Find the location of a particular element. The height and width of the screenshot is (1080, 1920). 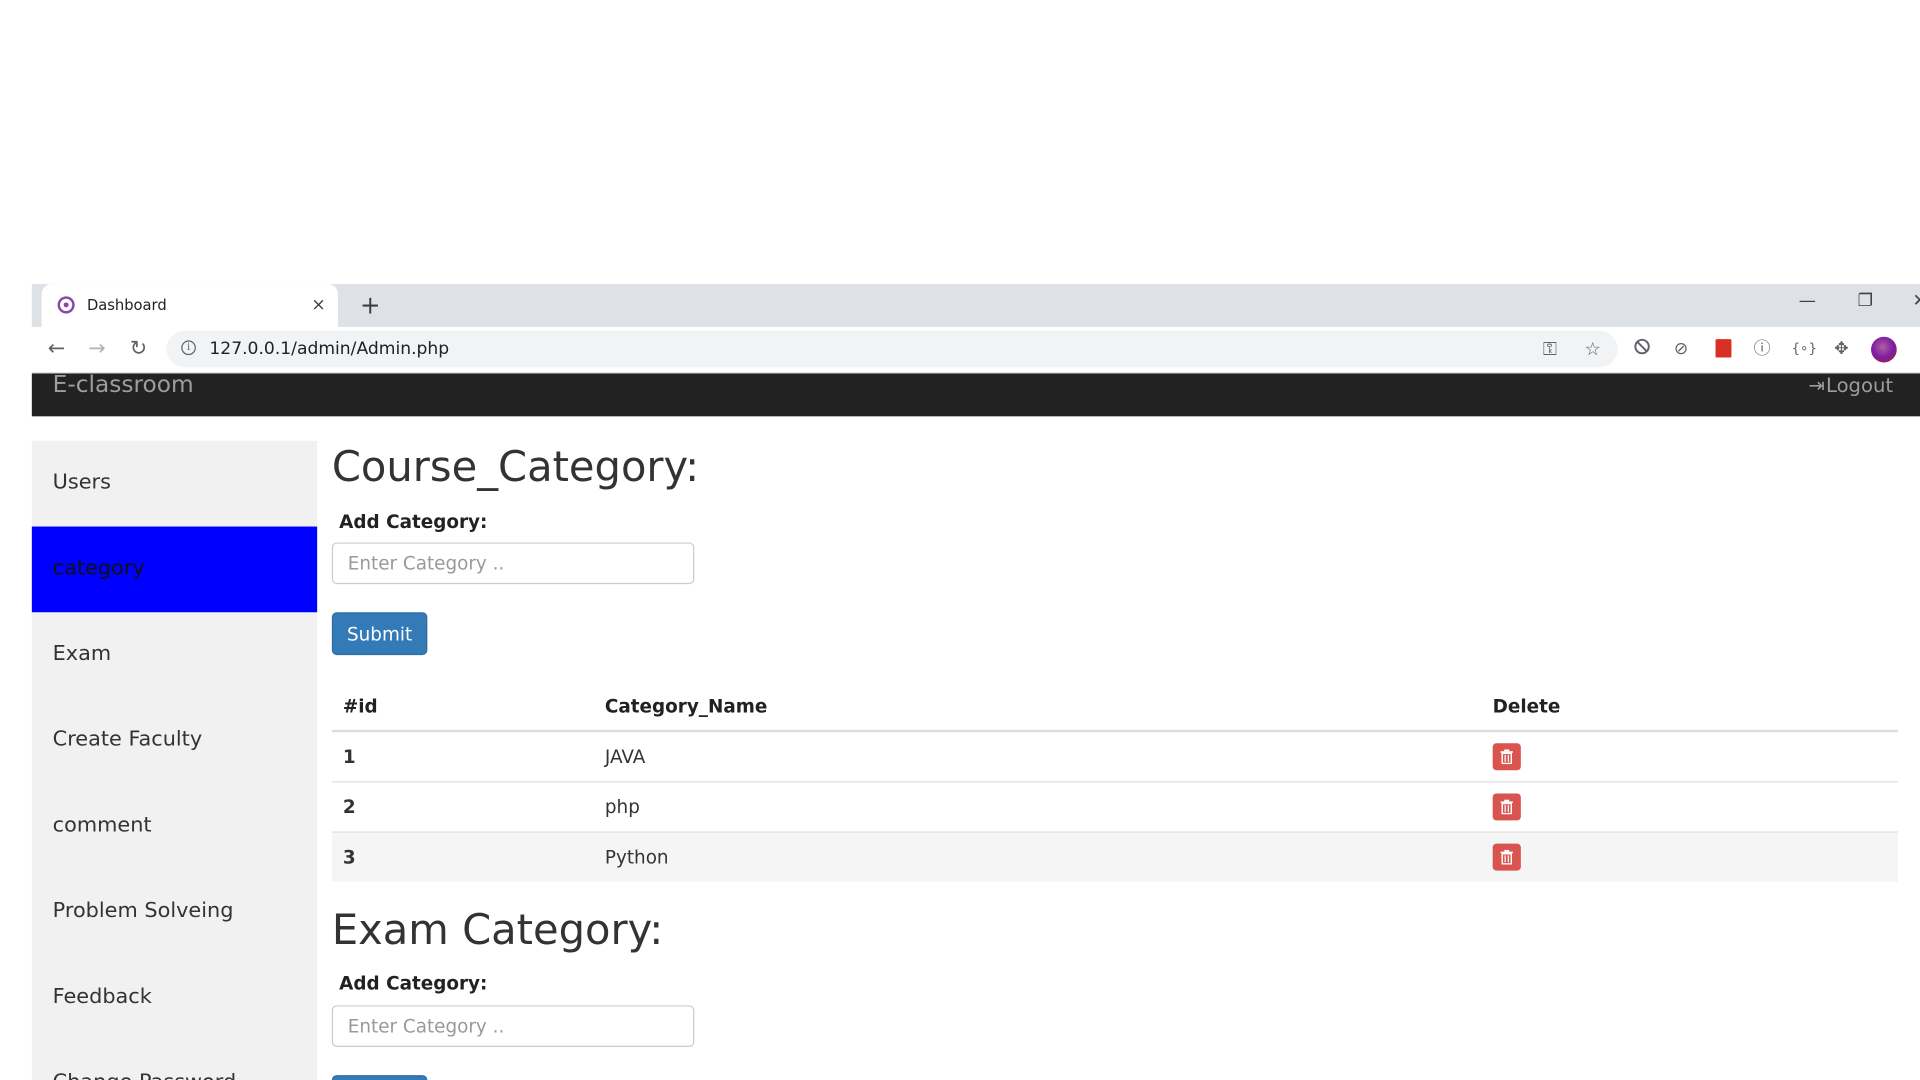

course-submit-button: Submit is located at coordinates (379, 634).